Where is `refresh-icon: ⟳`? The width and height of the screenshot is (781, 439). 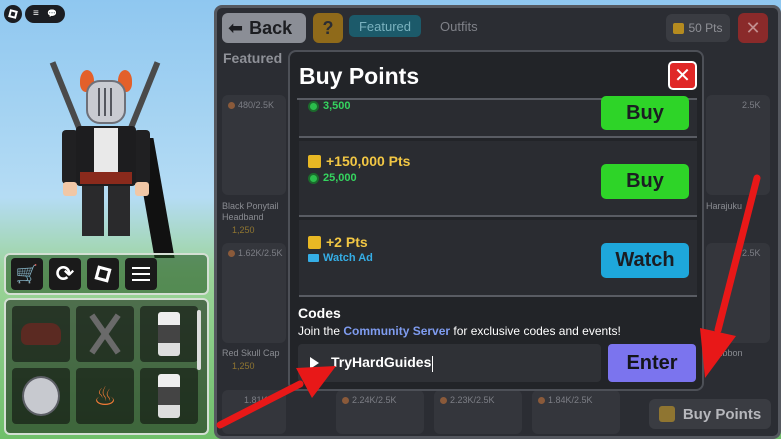 refresh-icon: ⟳ is located at coordinates (65, 273).